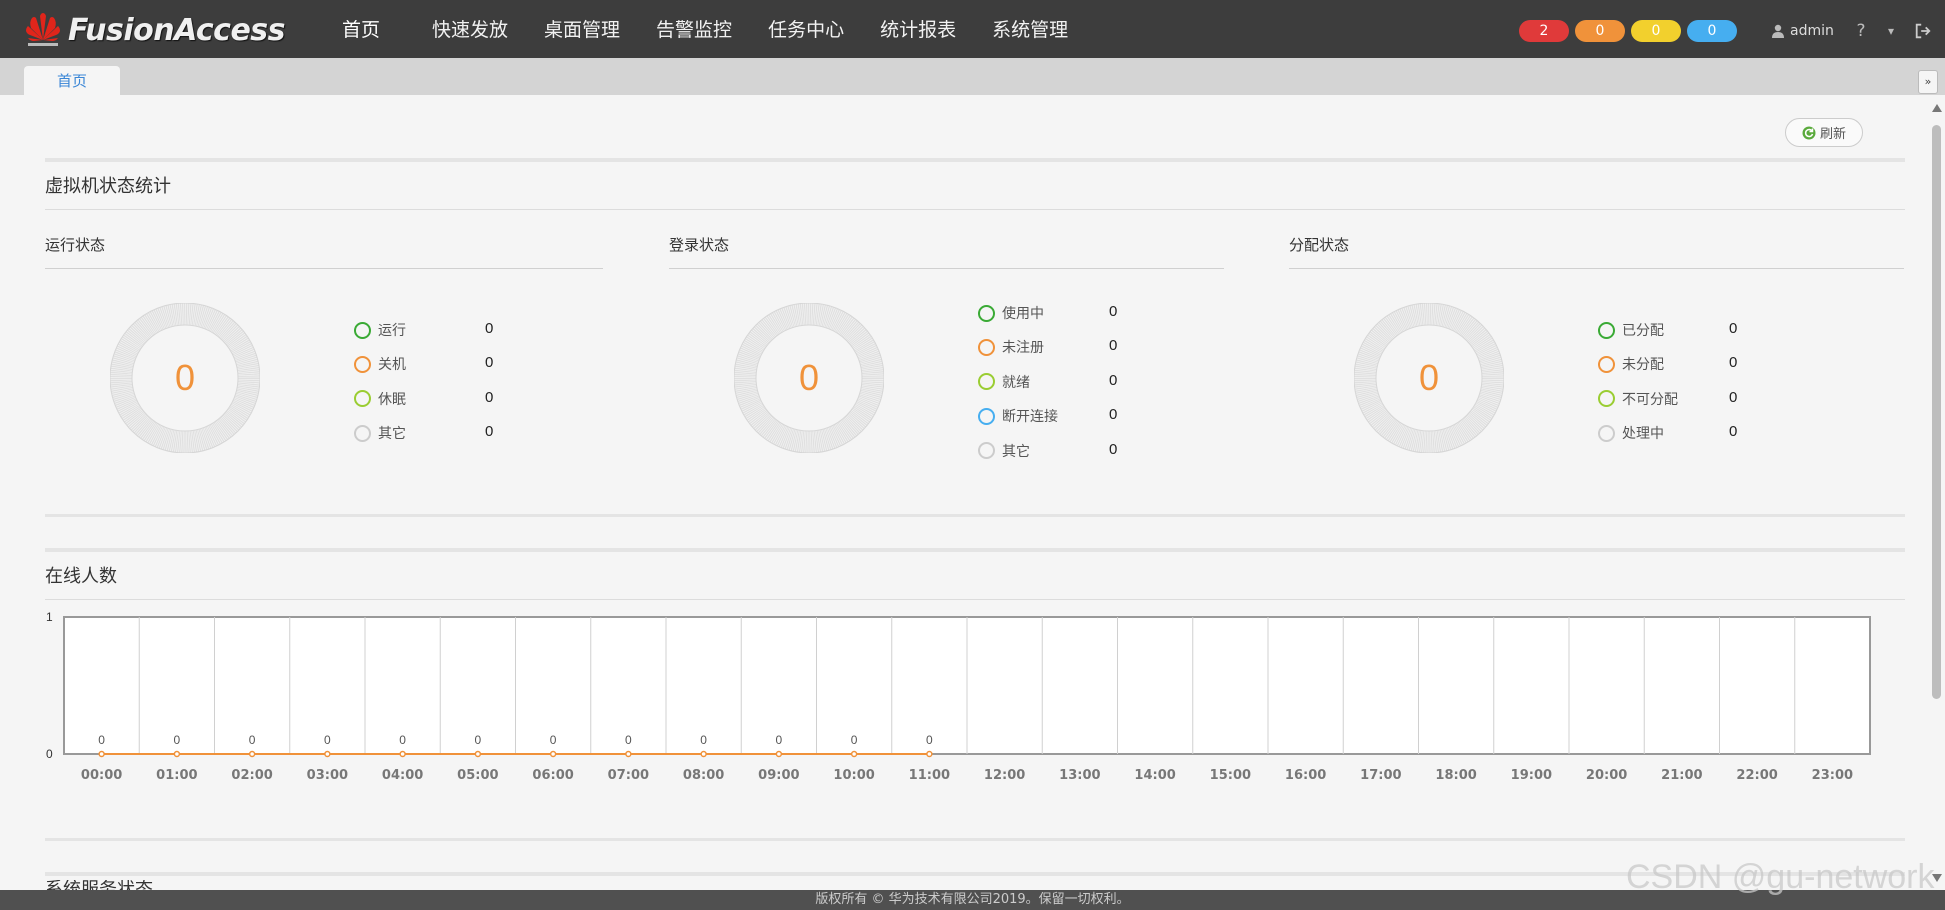 The width and height of the screenshot is (1945, 910). I want to click on x-tick-label: 11:00, so click(929, 775).